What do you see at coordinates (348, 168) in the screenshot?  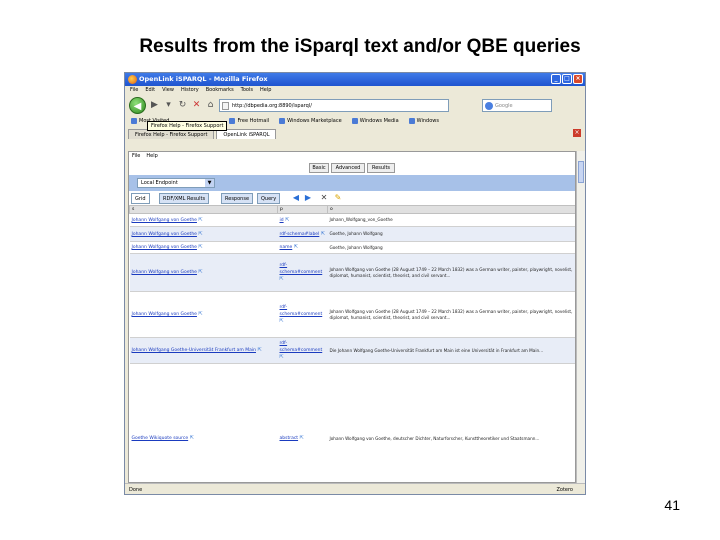 I see `tab-advanced: Advanced` at bounding box center [348, 168].